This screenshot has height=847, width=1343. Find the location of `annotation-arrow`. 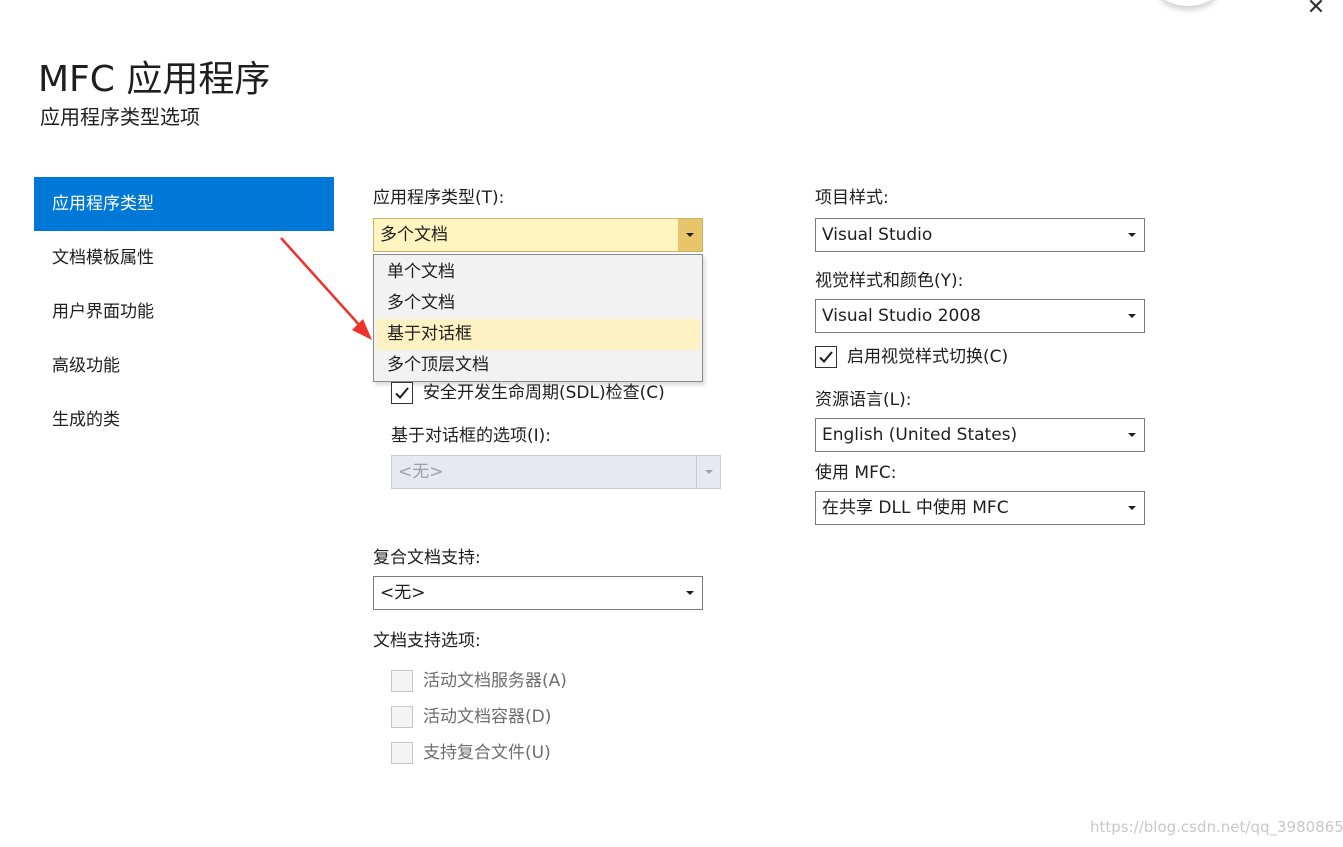

annotation-arrow is located at coordinates (326, 288).